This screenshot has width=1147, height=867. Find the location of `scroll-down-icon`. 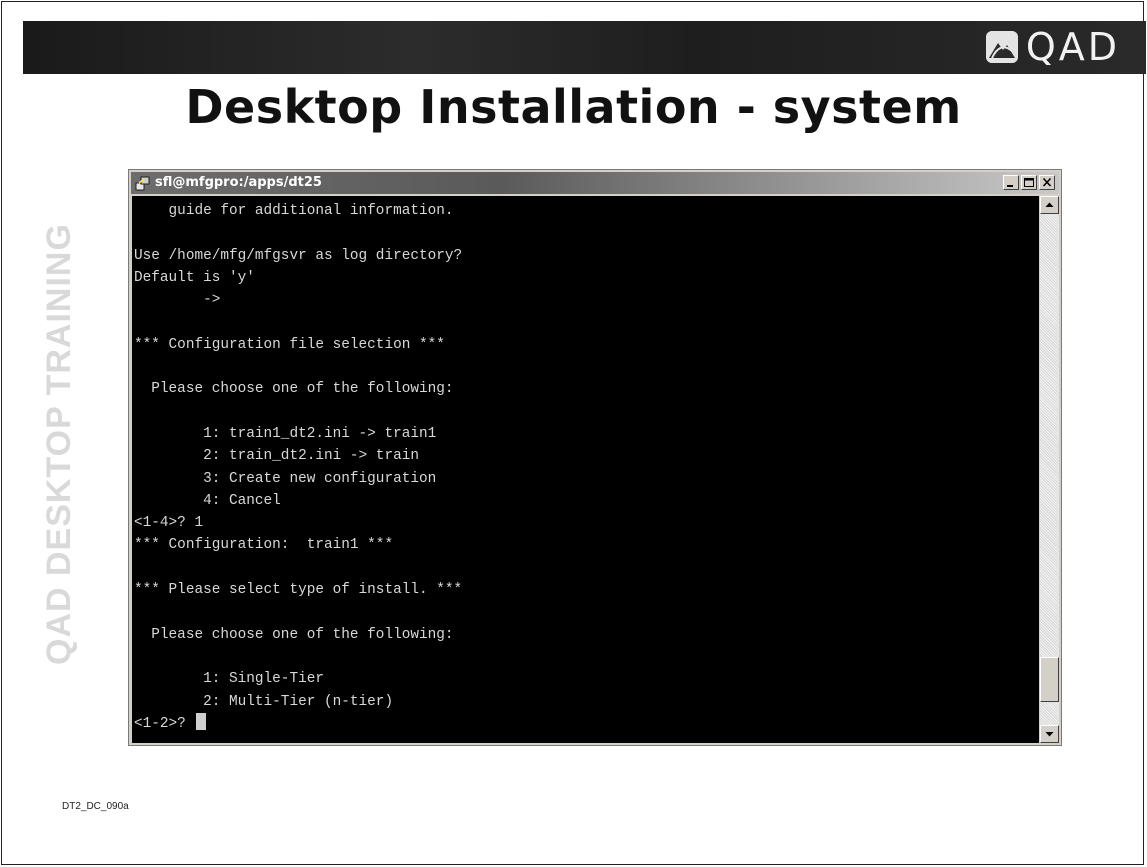

scroll-down-icon is located at coordinates (1049, 734).